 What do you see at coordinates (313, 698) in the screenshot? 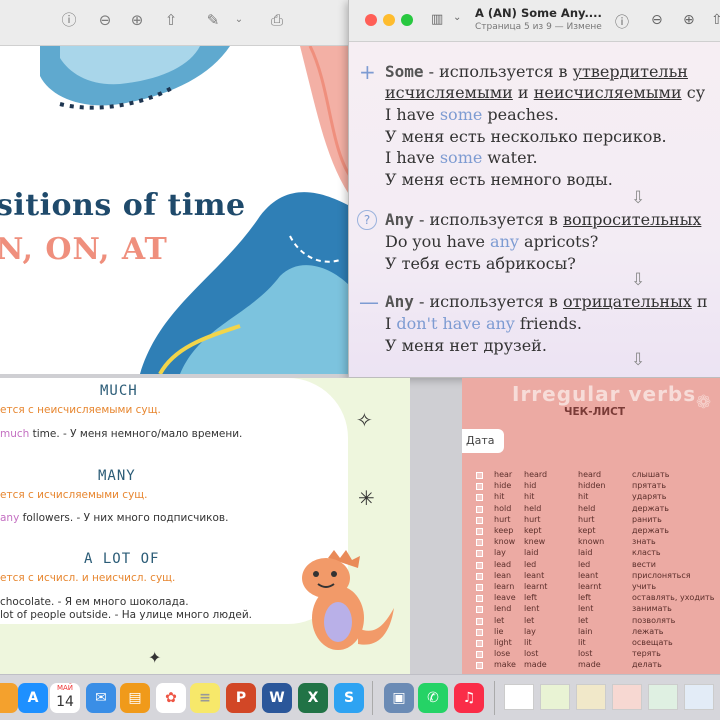
I see `excel-icon: X` at bounding box center [313, 698].